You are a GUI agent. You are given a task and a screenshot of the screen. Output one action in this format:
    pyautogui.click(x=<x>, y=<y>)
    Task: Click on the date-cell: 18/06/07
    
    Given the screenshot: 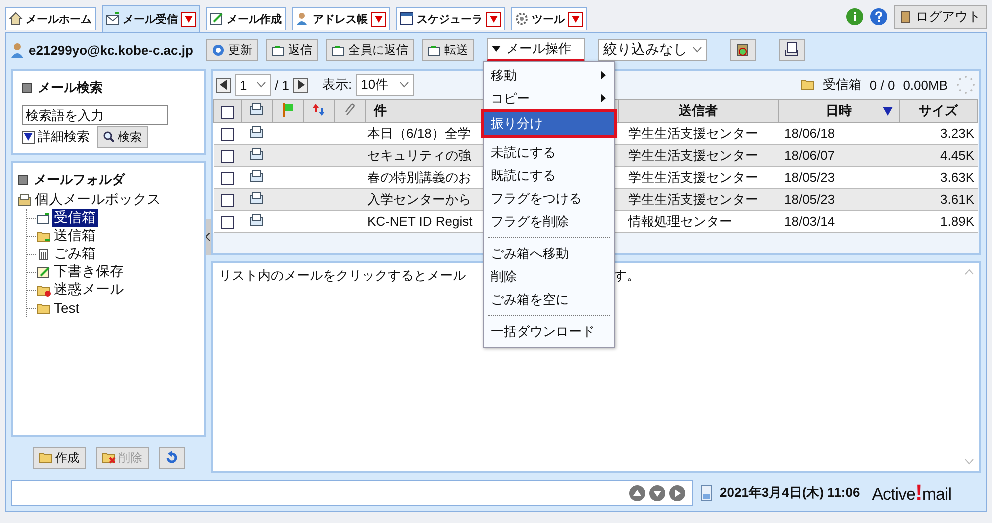 What is the action you would take?
    pyautogui.click(x=839, y=155)
    